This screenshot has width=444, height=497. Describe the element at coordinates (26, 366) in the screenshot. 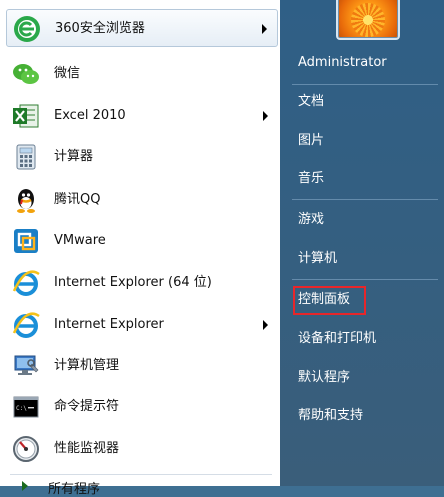

I see `computer-management-icon` at that location.